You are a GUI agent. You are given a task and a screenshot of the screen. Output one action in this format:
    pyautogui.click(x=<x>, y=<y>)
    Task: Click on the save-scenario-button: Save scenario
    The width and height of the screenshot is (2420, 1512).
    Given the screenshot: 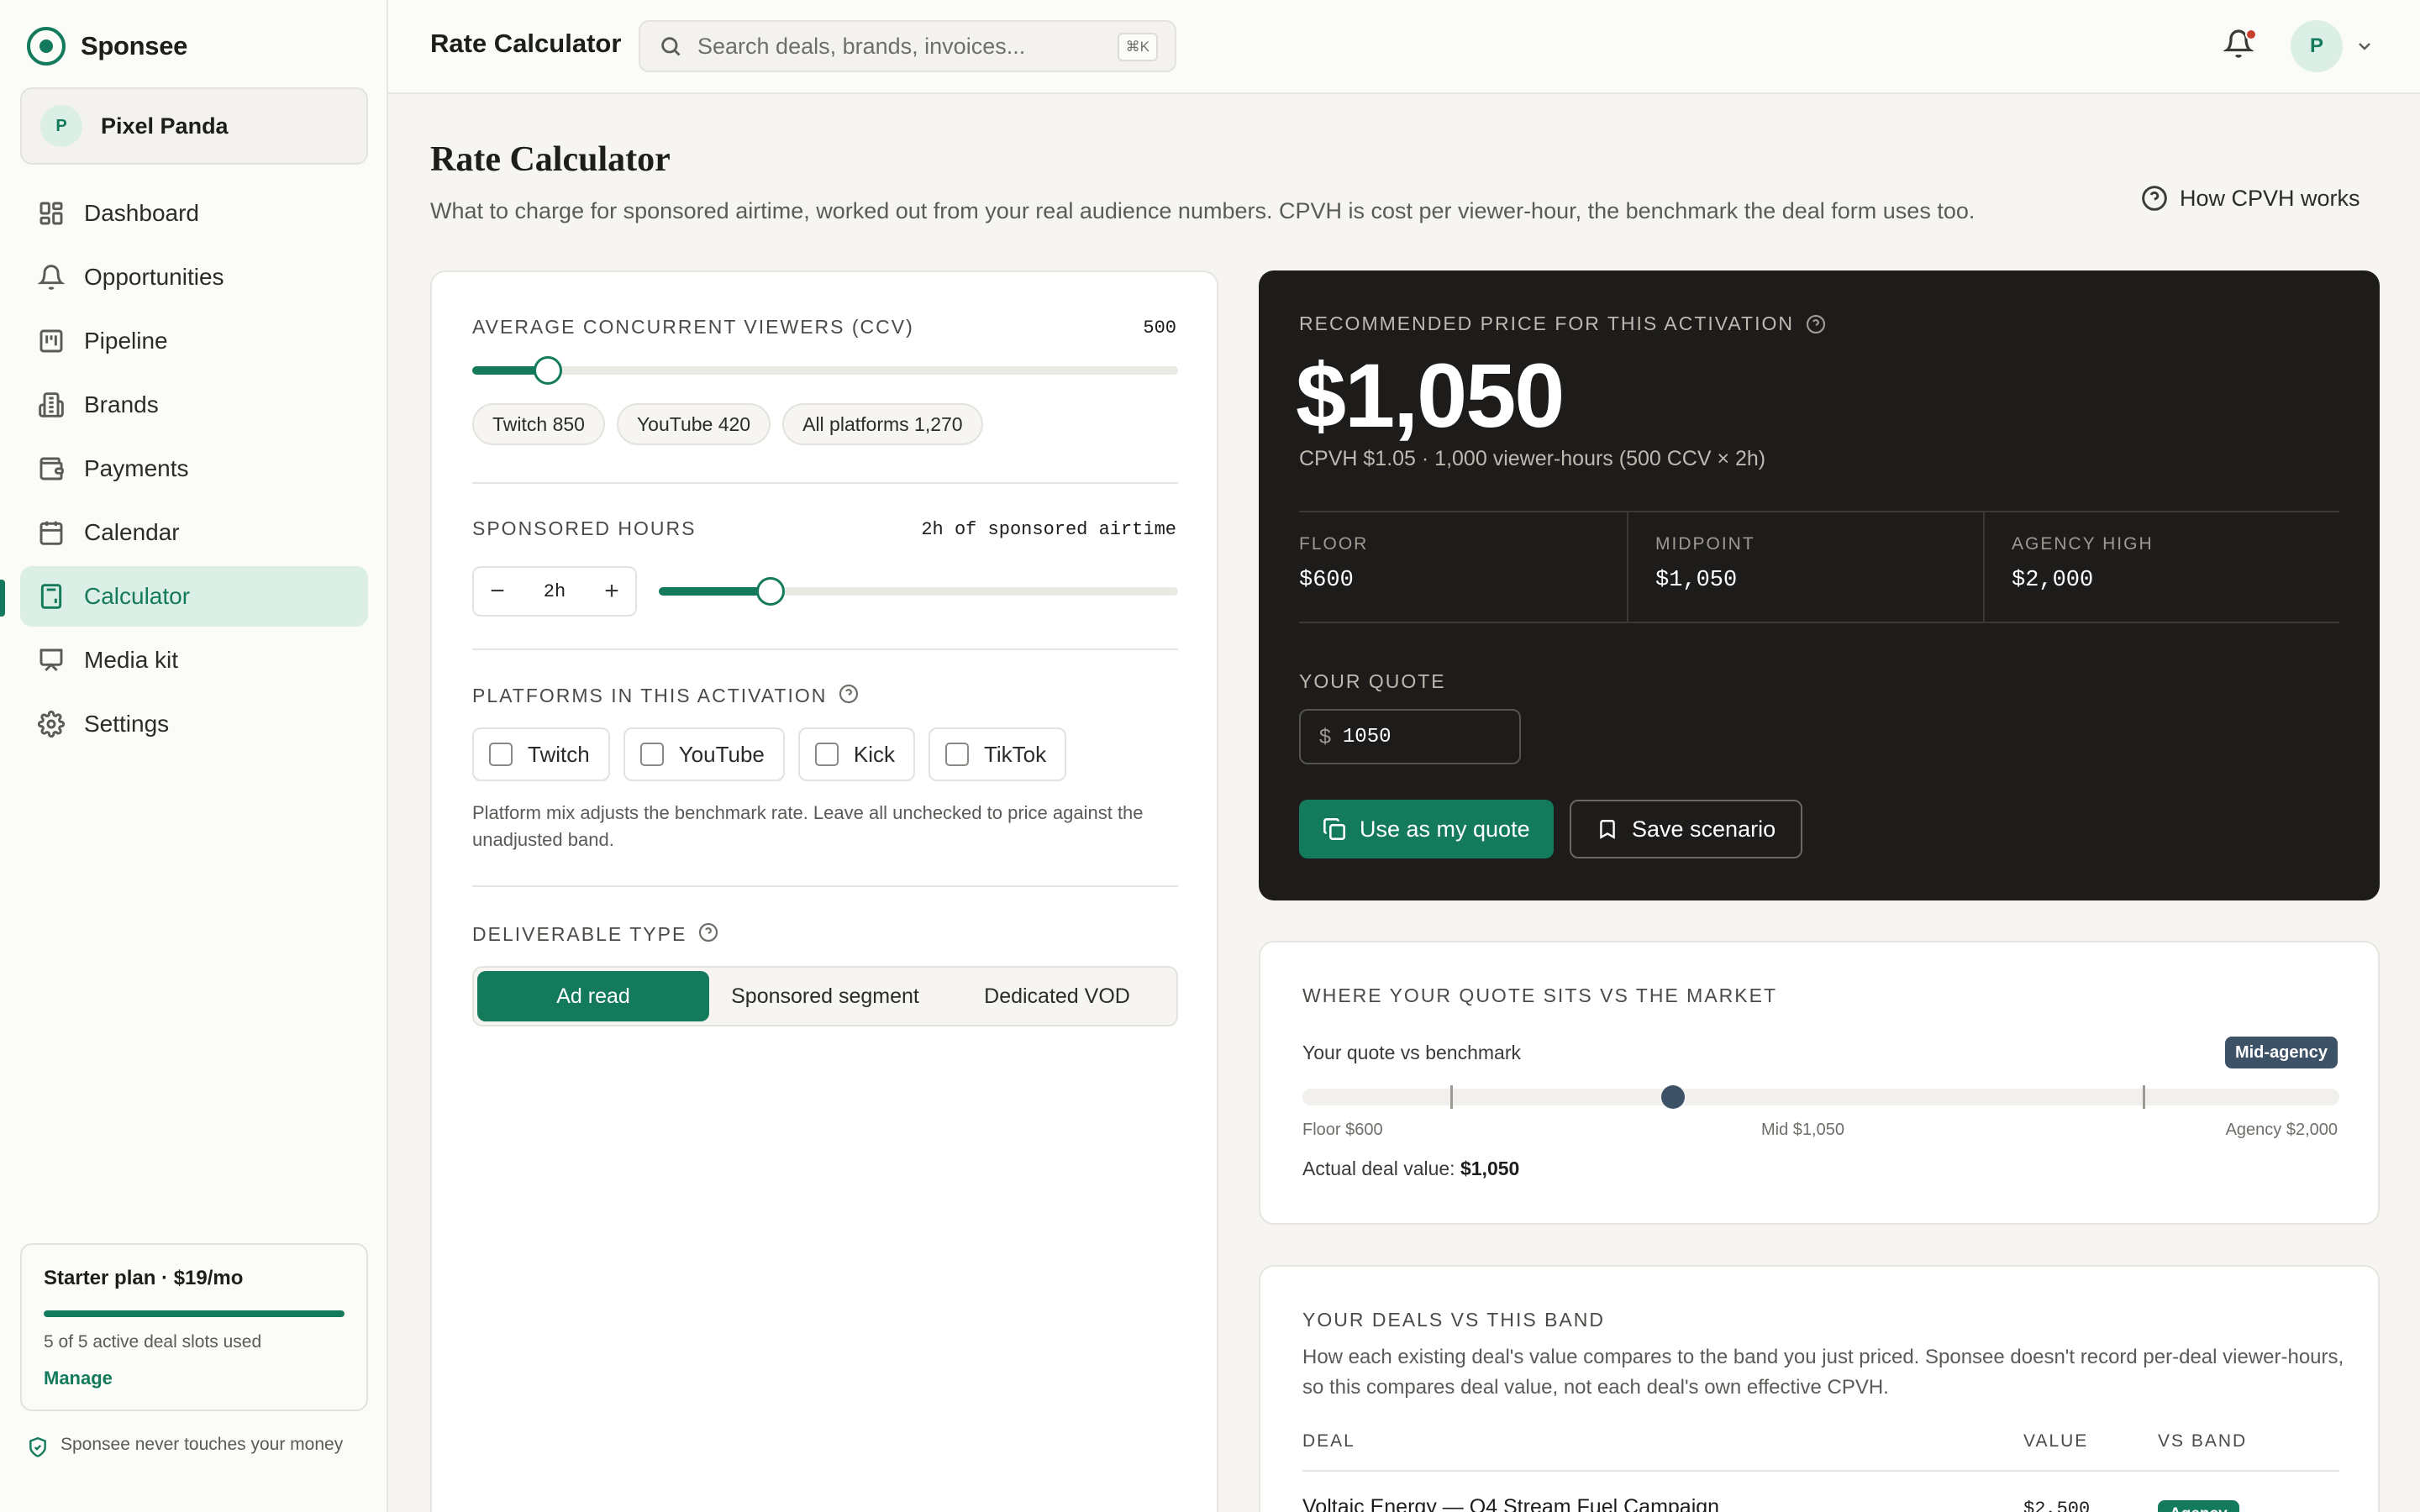 What is the action you would take?
    pyautogui.click(x=1686, y=829)
    